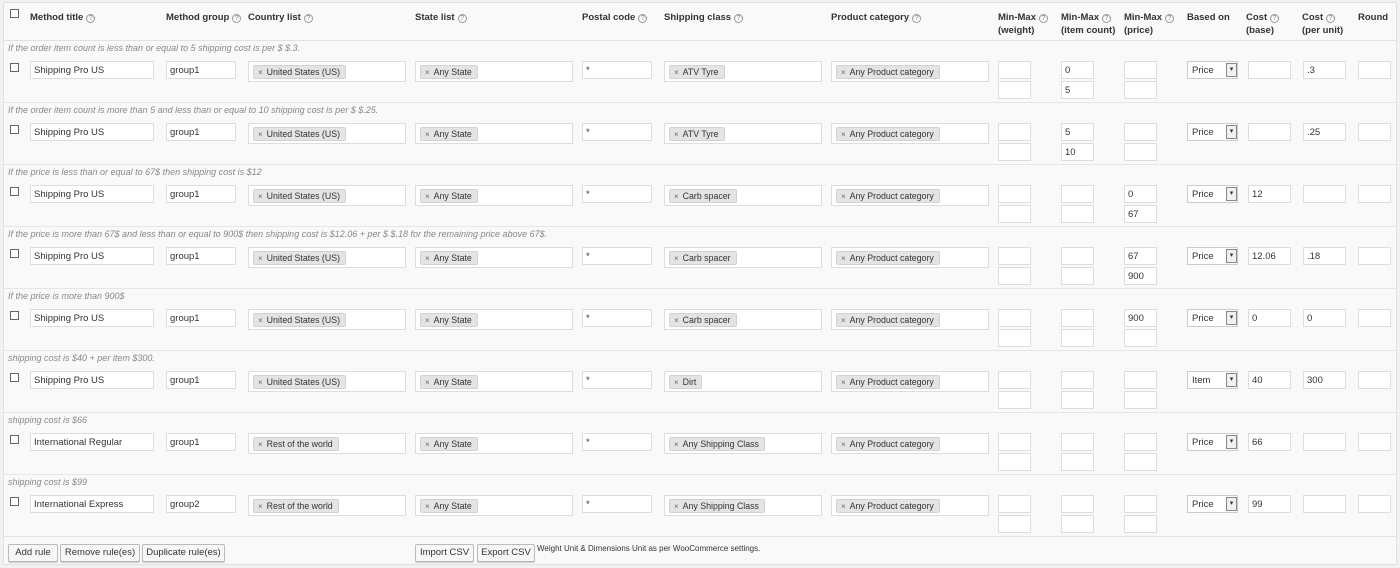 Image resolution: width=1400 pixels, height=568 pixels. I want to click on shipping-class-select: × Carb spacer, so click(743, 319).